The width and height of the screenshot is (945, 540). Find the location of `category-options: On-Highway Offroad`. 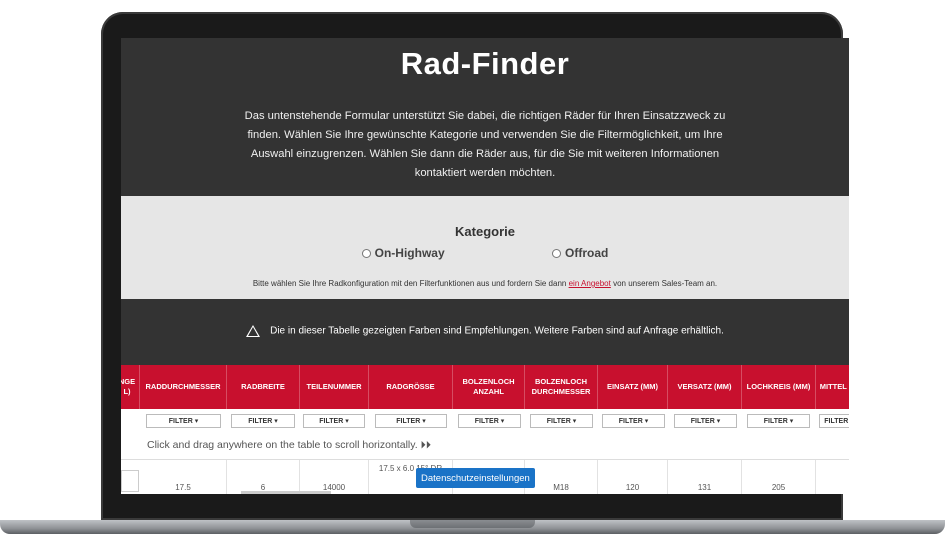

category-options: On-Highway Offroad is located at coordinates (485, 253).